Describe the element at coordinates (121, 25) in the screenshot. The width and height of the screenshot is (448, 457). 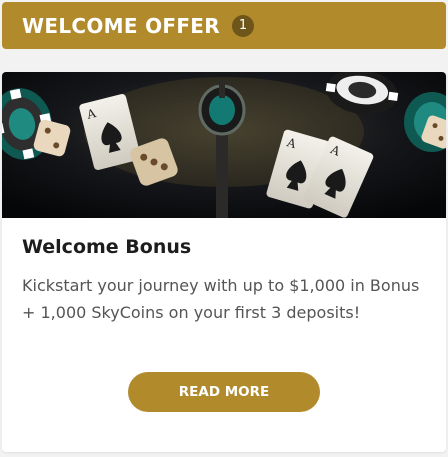
I see `section-title: WELCOME OFFER` at that location.